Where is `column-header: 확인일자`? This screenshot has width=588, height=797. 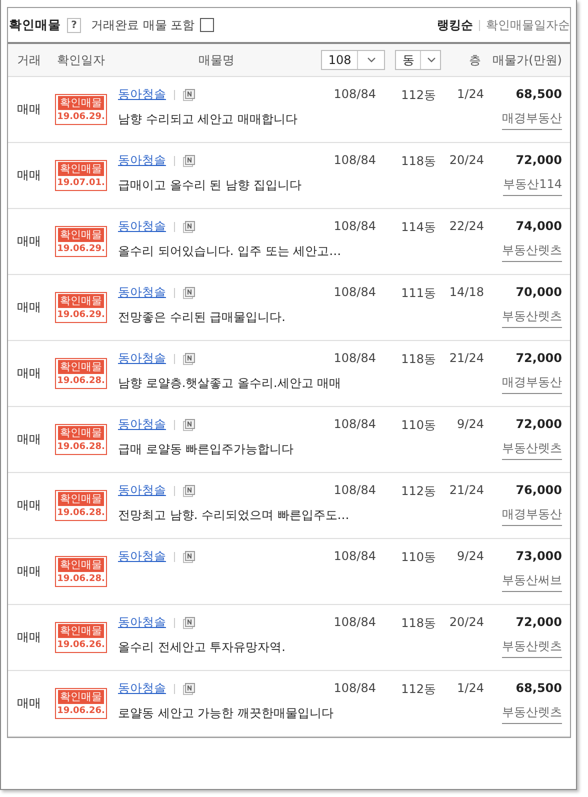 column-header: 확인일자 is located at coordinates (81, 60).